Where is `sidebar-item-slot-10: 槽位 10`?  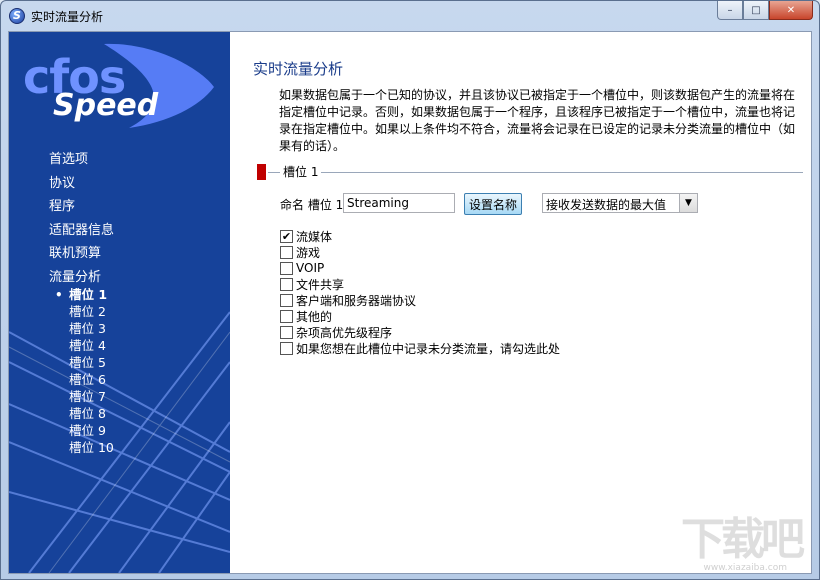
sidebar-item-slot-10: 槽位 10 is located at coordinates (84, 448).